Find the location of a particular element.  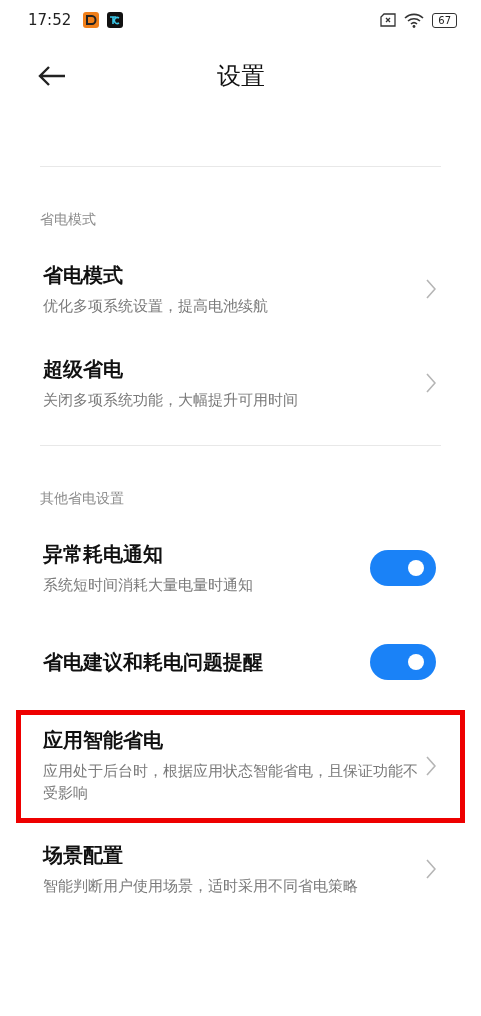

status-time: 17:52 is located at coordinates (50, 20).